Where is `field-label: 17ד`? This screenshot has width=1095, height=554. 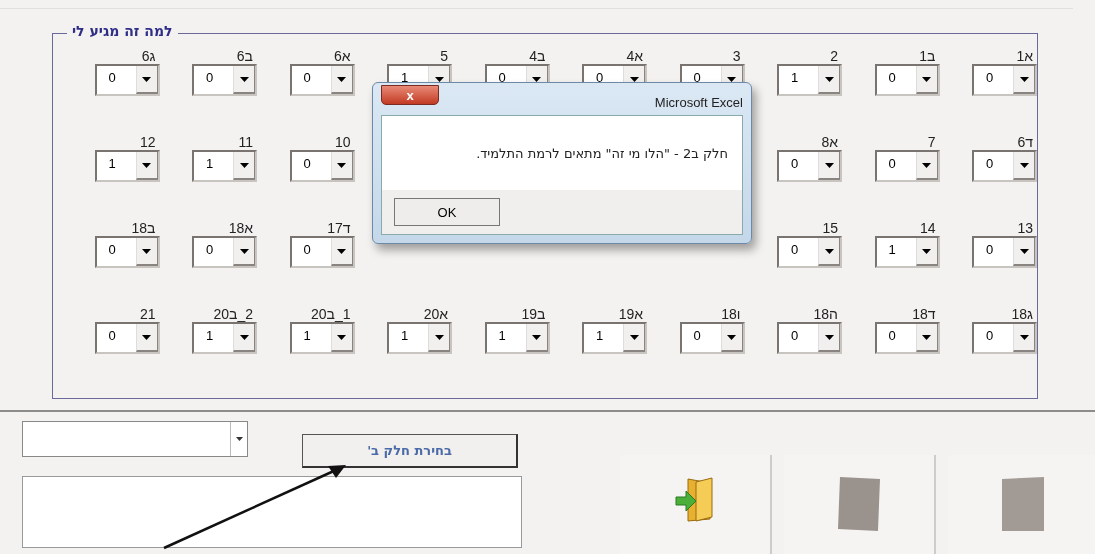
field-label: 17ד is located at coordinates (339, 228).